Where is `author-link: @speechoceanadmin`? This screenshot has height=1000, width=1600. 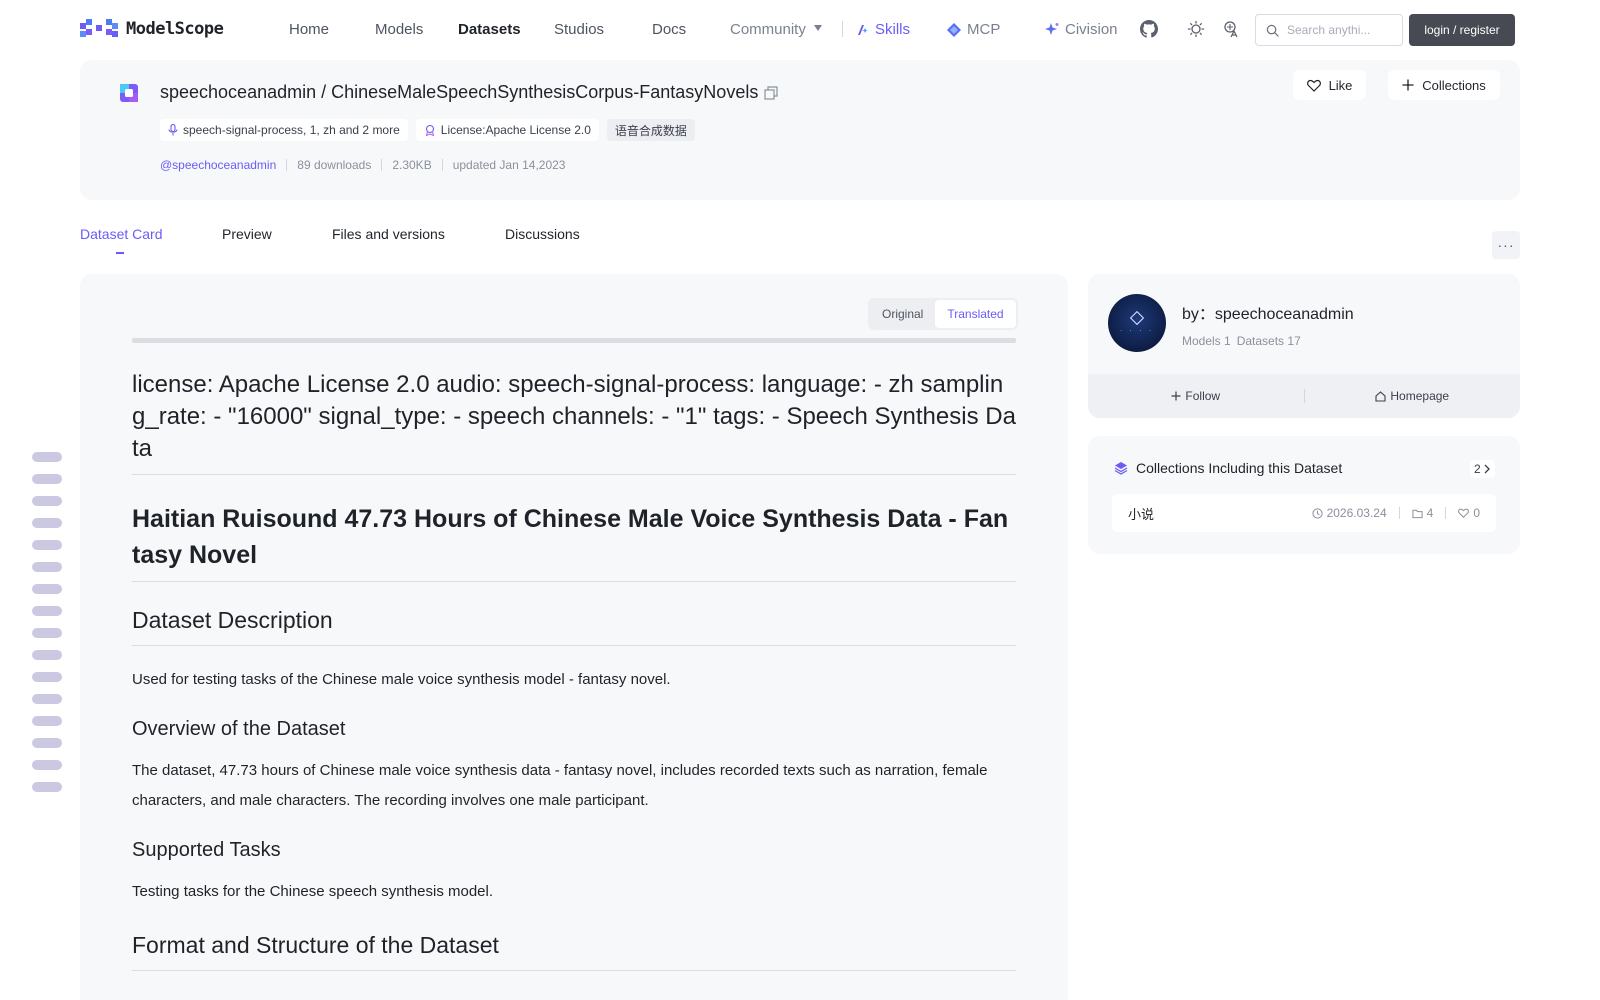
author-link: @speechoceanadmin is located at coordinates (218, 165).